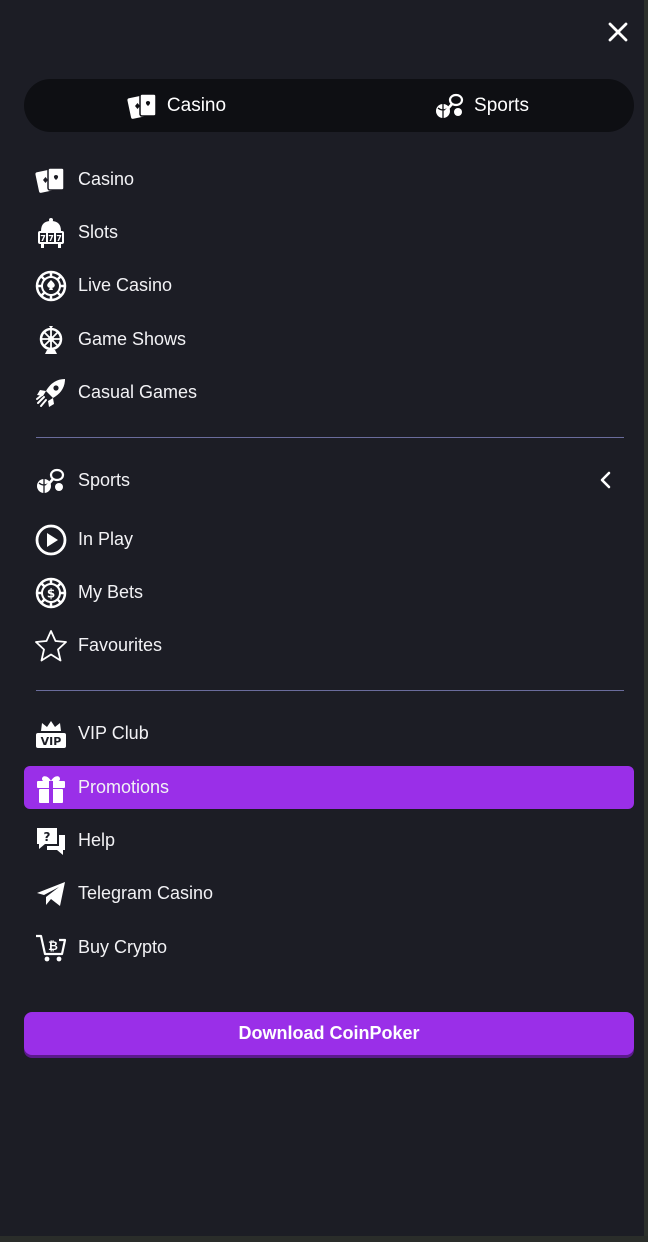  What do you see at coordinates (329, 1033) in the screenshot?
I see `download-coinpoker-button: Download CoinPoker` at bounding box center [329, 1033].